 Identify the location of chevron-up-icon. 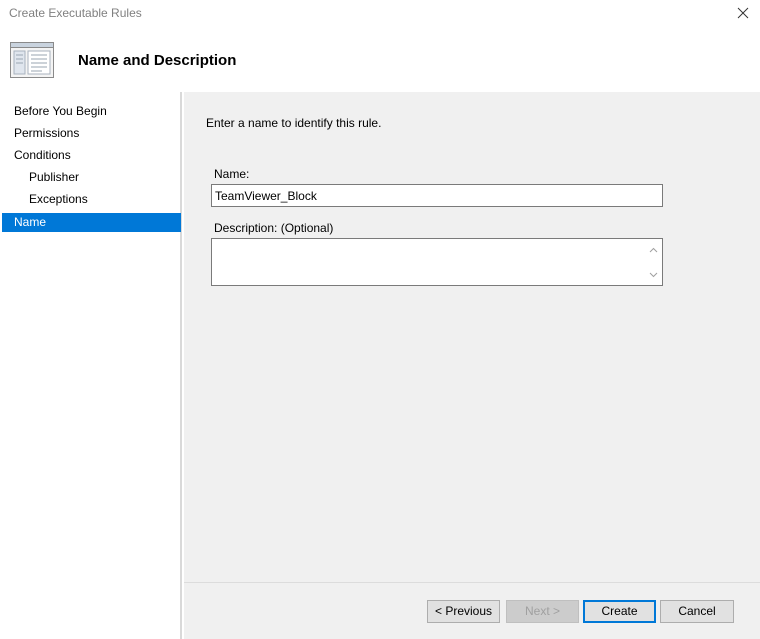
(653, 249).